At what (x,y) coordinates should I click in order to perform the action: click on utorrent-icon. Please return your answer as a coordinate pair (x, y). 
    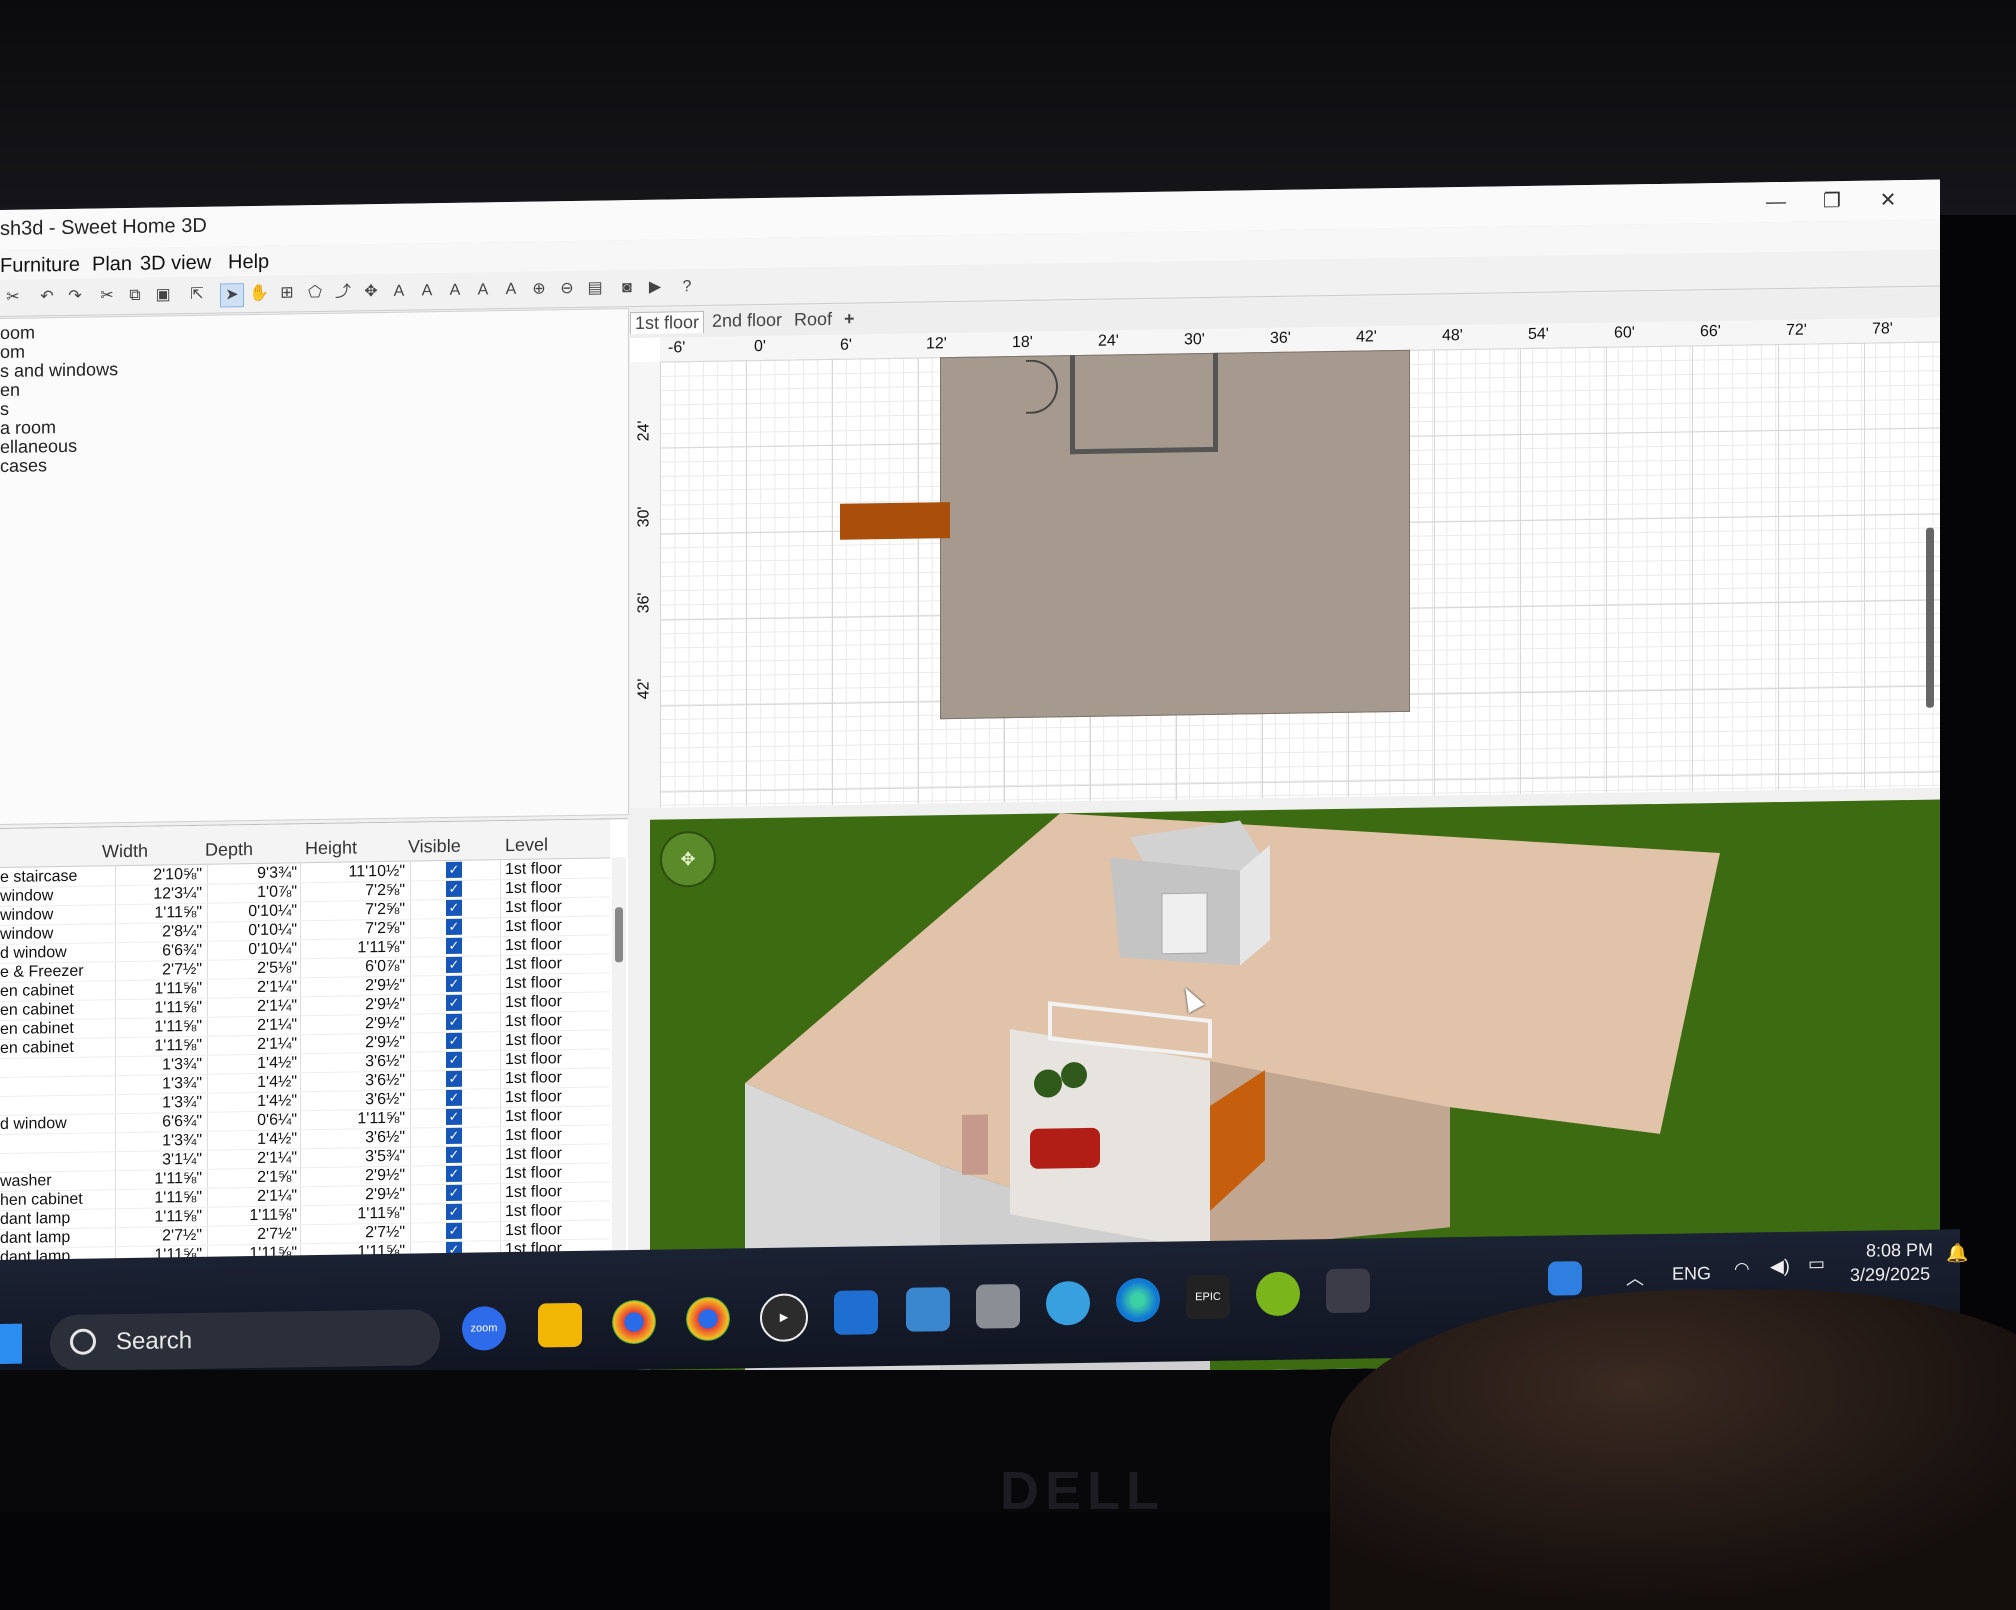
    Looking at the image, I should click on (1278, 1294).